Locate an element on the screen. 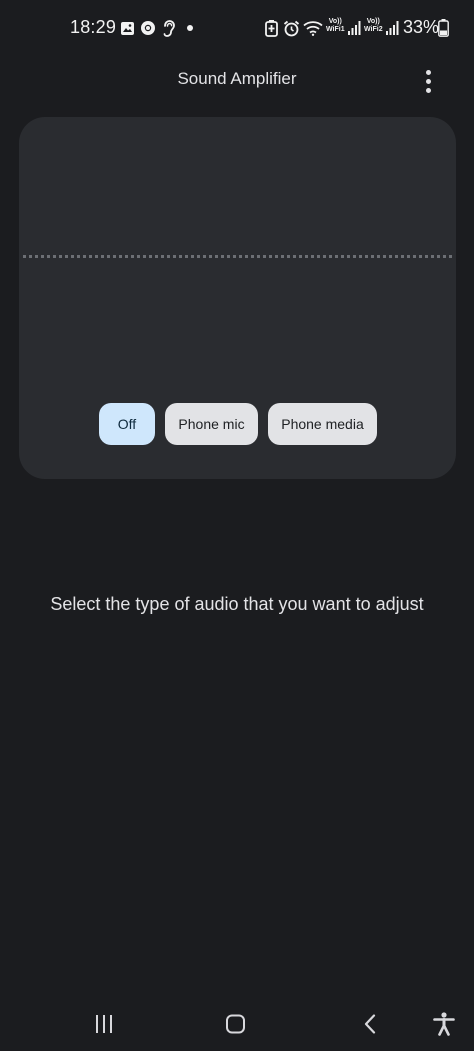 The image size is (474, 1051). accessibility-icon is located at coordinates (444, 1024).